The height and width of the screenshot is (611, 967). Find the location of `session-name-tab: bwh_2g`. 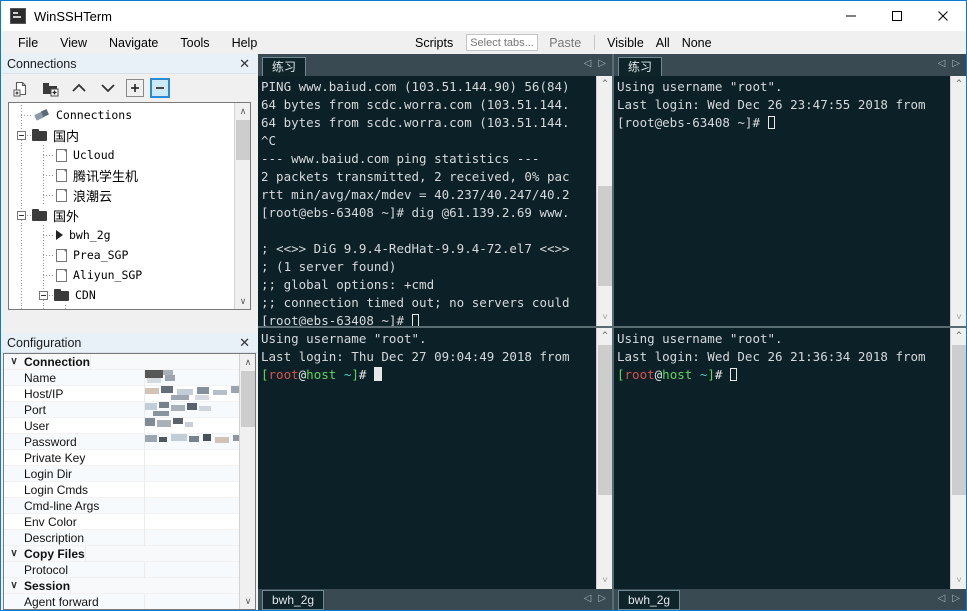

session-name-tab: bwh_2g is located at coordinates (649, 600).